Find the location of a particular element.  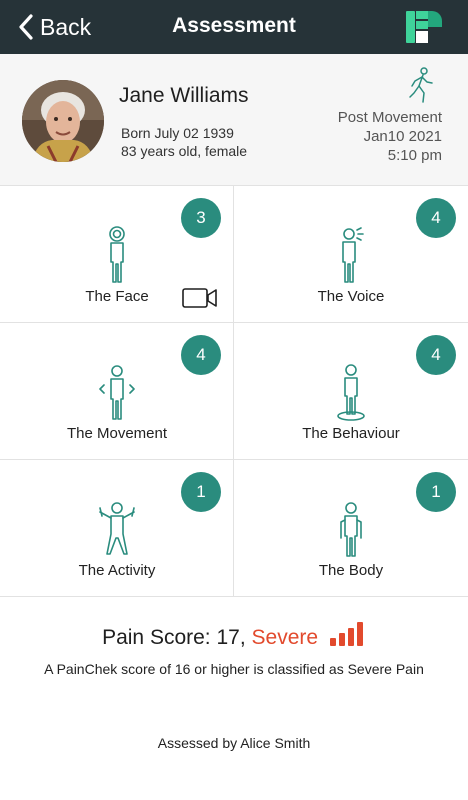

patient-name: Jane Williams is located at coordinates (184, 95).